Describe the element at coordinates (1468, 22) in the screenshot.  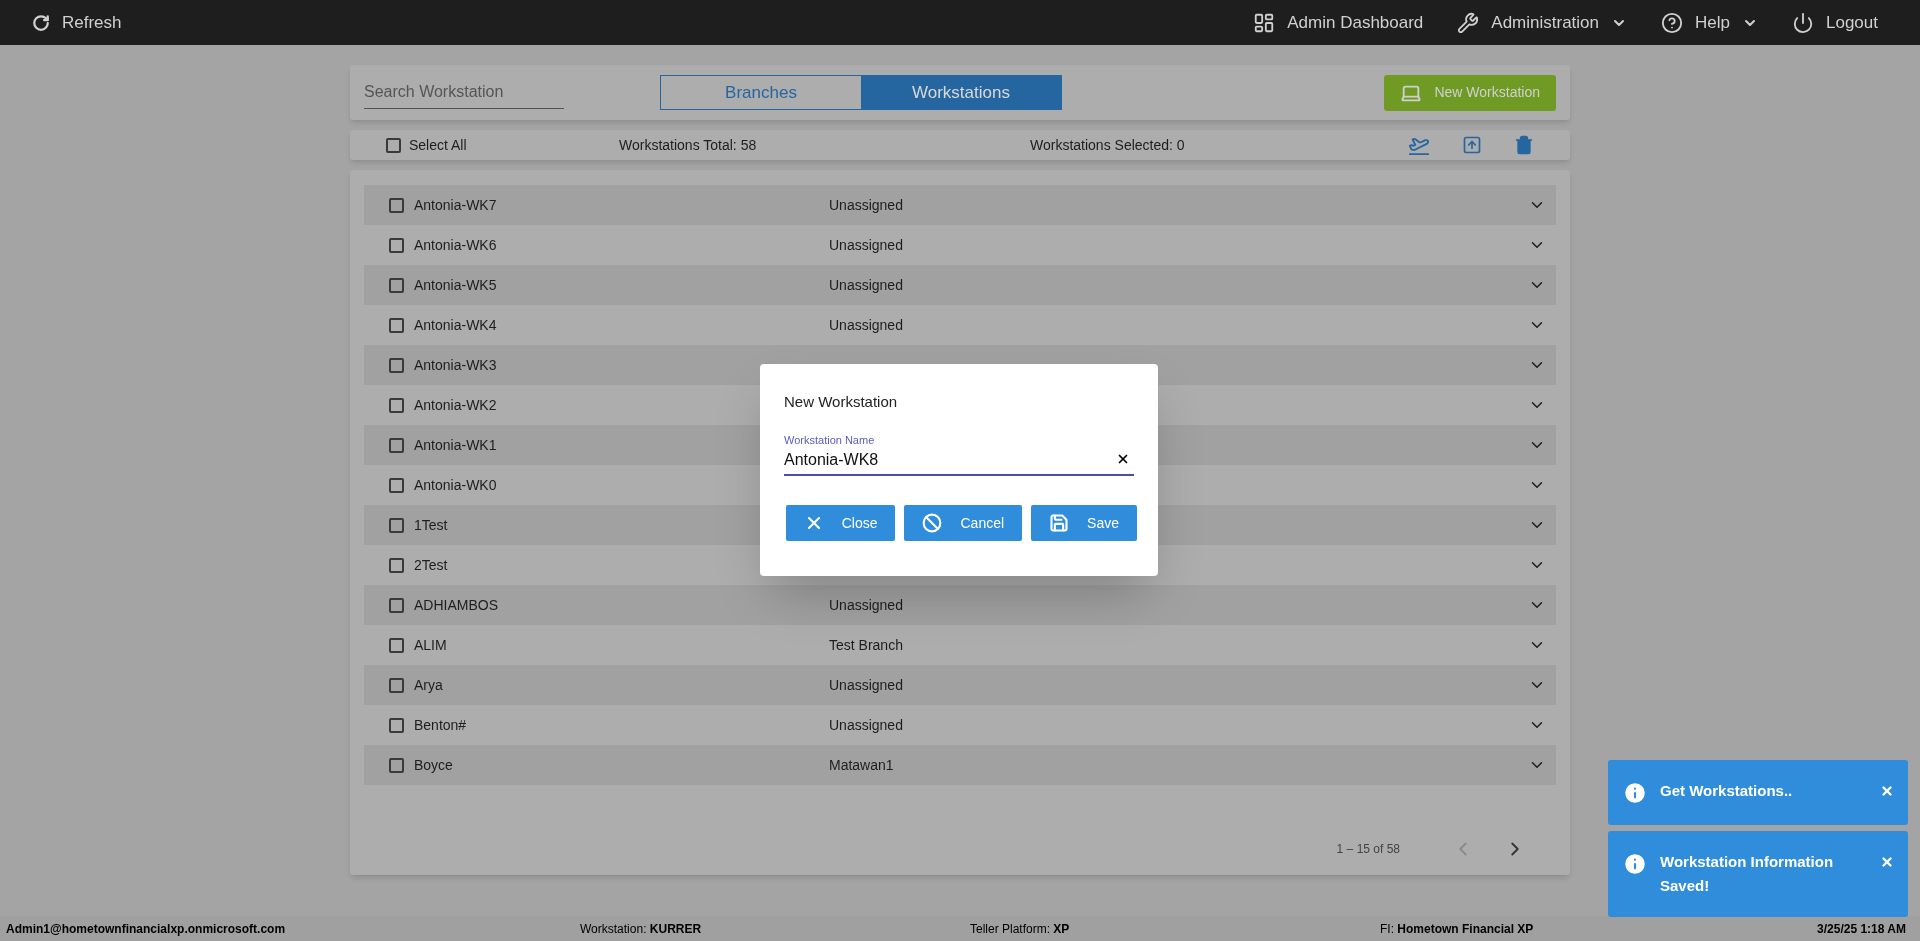
I see `wrench-icon` at that location.